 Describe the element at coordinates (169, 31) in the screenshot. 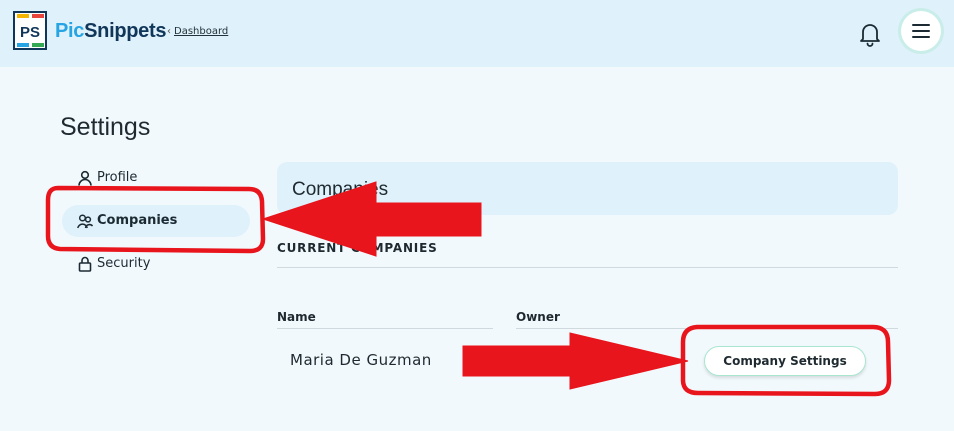

I see `chevron-left-icon: ‹` at that location.